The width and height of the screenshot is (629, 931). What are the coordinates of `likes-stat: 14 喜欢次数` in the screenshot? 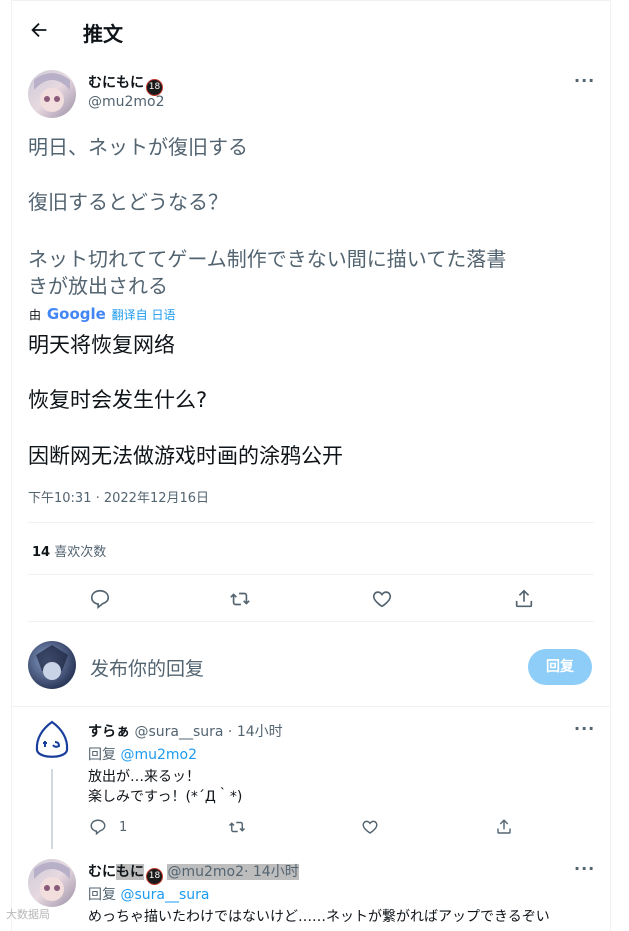 It's located at (69, 550).